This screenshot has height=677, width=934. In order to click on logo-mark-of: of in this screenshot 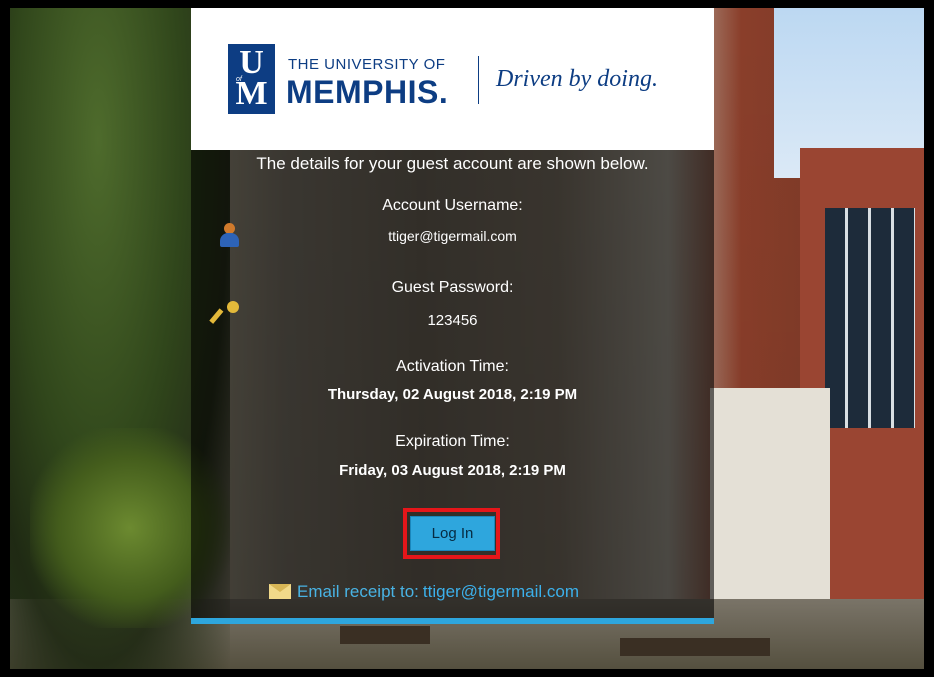, I will do `click(239, 79)`.